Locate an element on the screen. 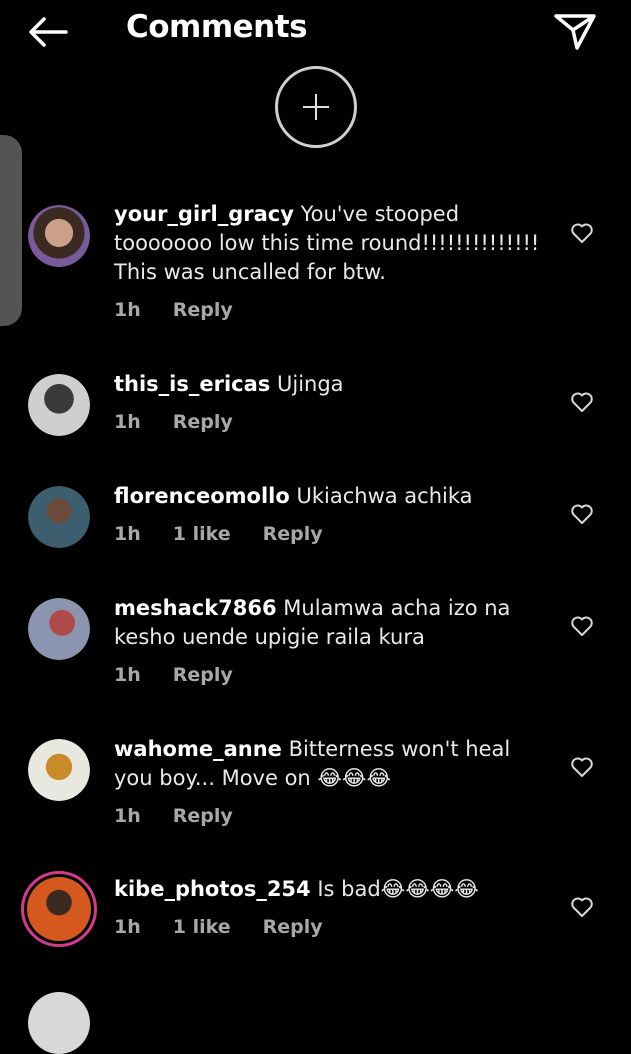 This screenshot has height=1054, width=631. side-edge-handle is located at coordinates (11, 230).